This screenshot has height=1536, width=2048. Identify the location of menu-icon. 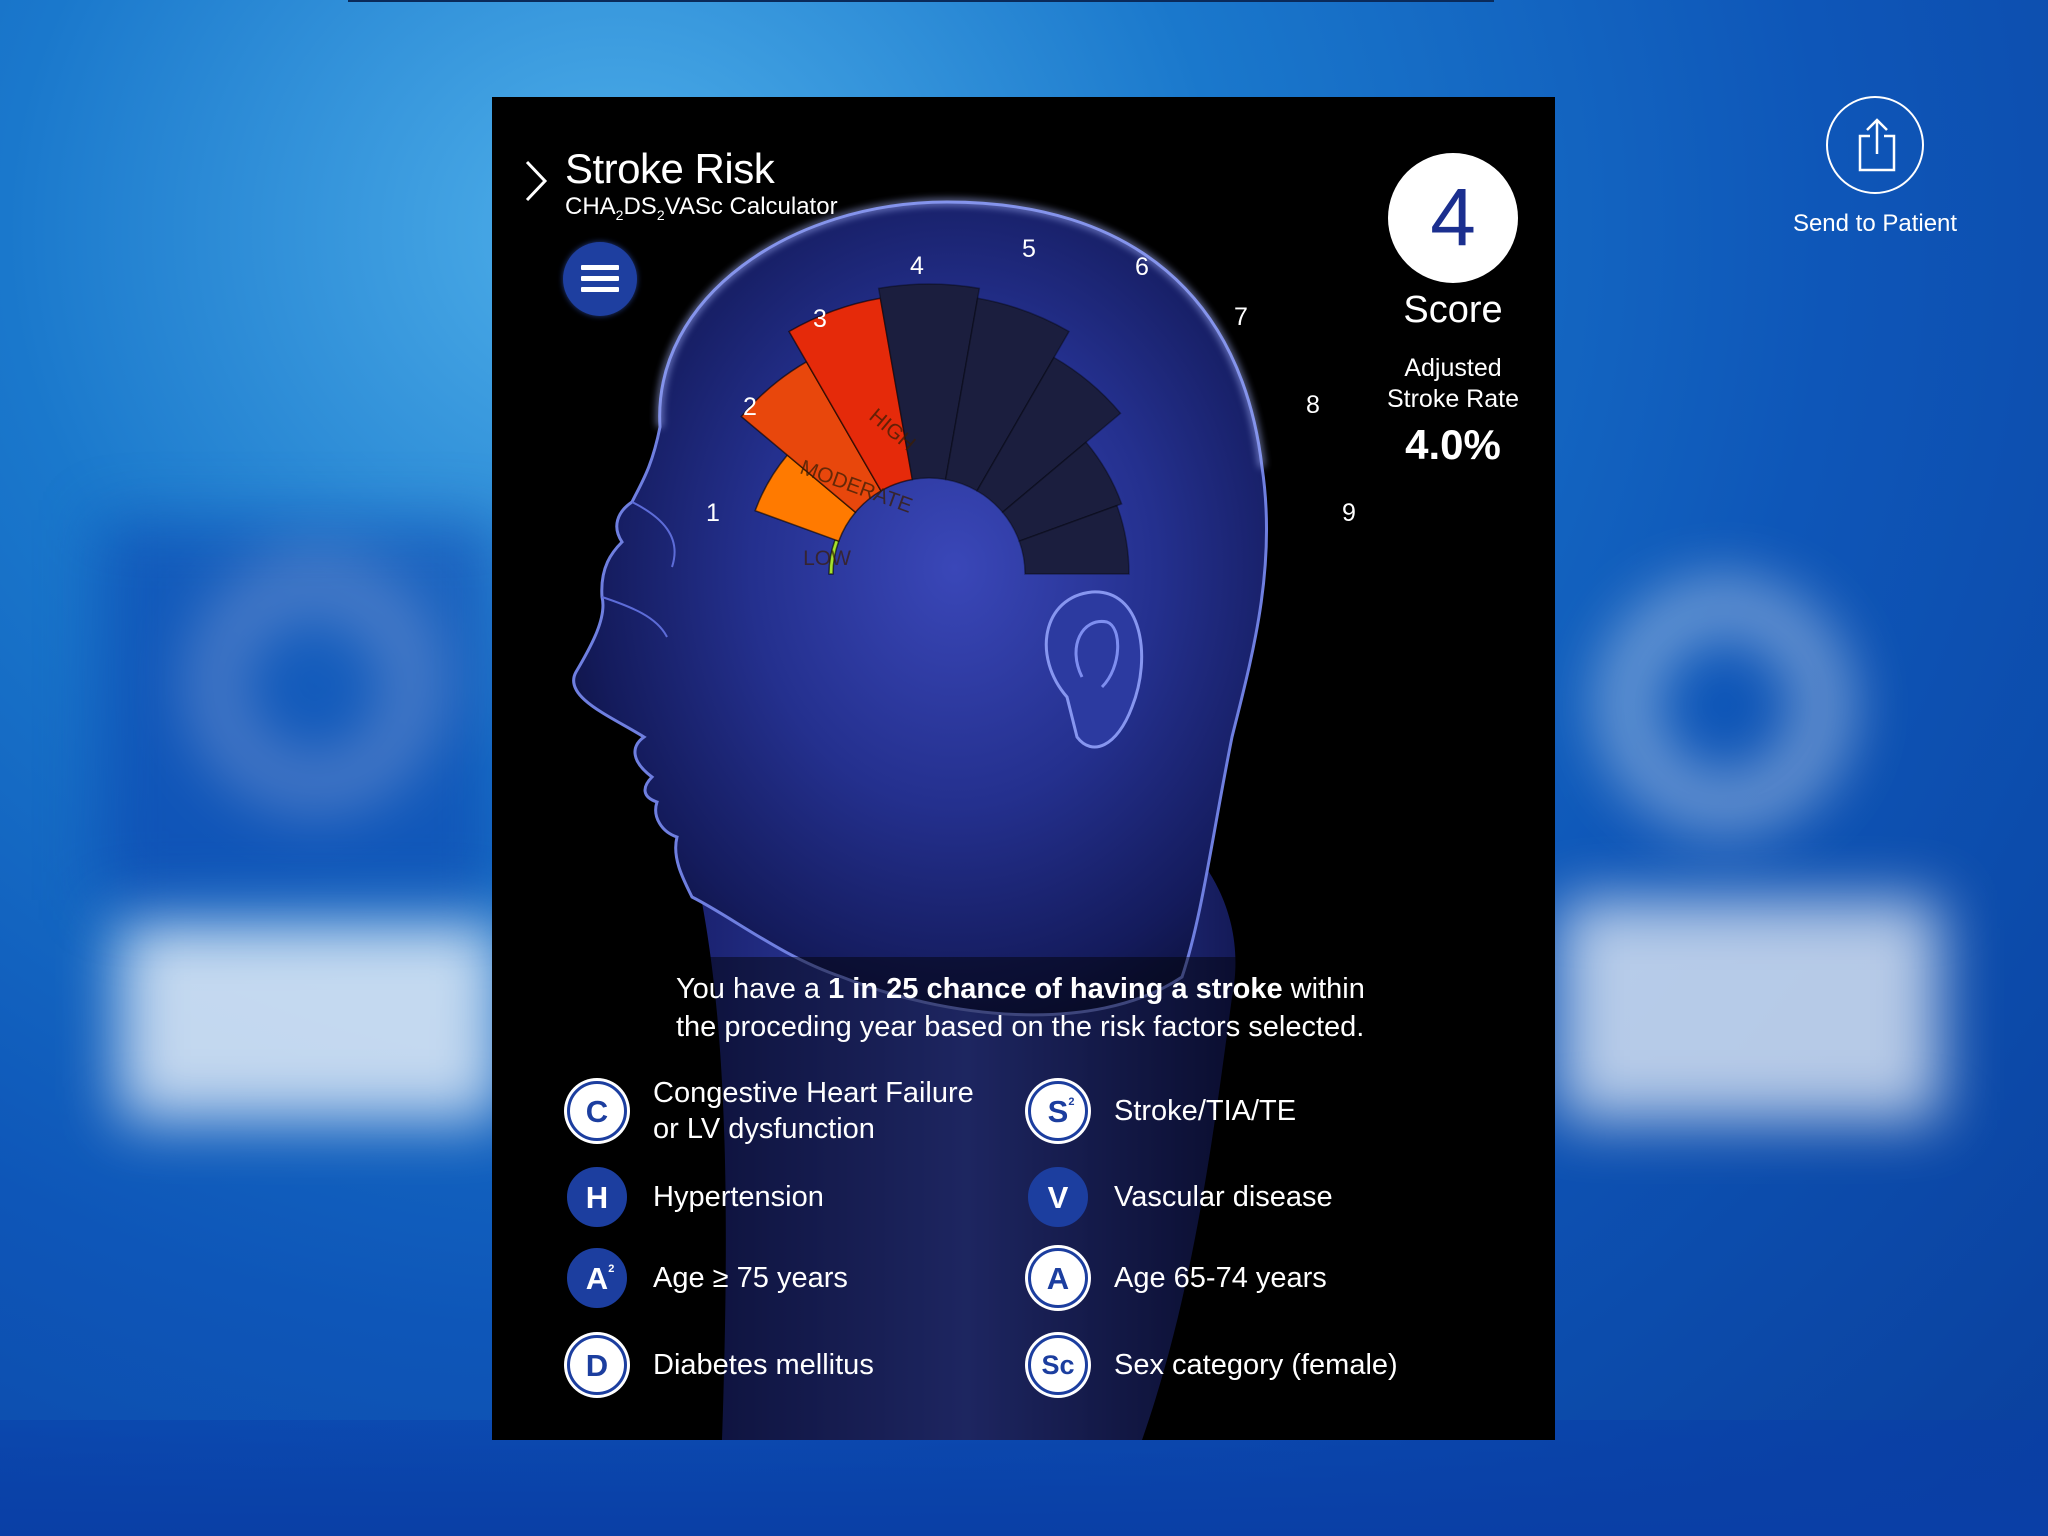
(600, 267).